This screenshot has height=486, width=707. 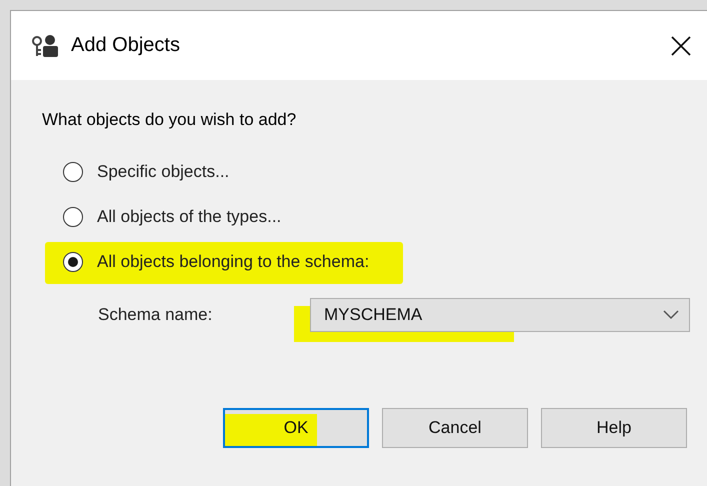 I want to click on field-label: Schema name:, so click(x=156, y=315).